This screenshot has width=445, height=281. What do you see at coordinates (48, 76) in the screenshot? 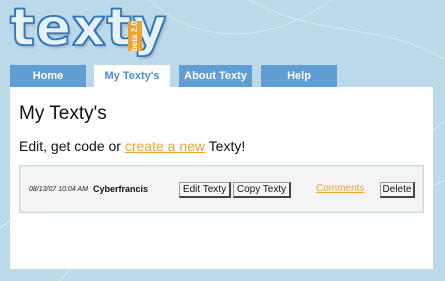
I see `tab-home: Home` at bounding box center [48, 76].